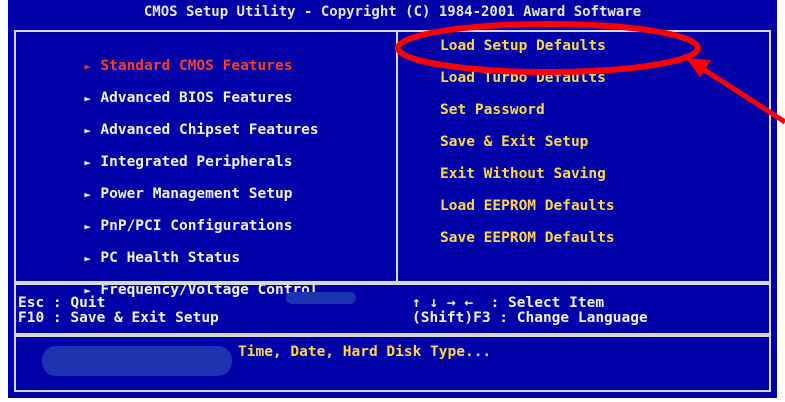 This screenshot has height=402, width=785. What do you see at coordinates (548, 48) in the screenshot?
I see `highlight-ellipse` at bounding box center [548, 48].